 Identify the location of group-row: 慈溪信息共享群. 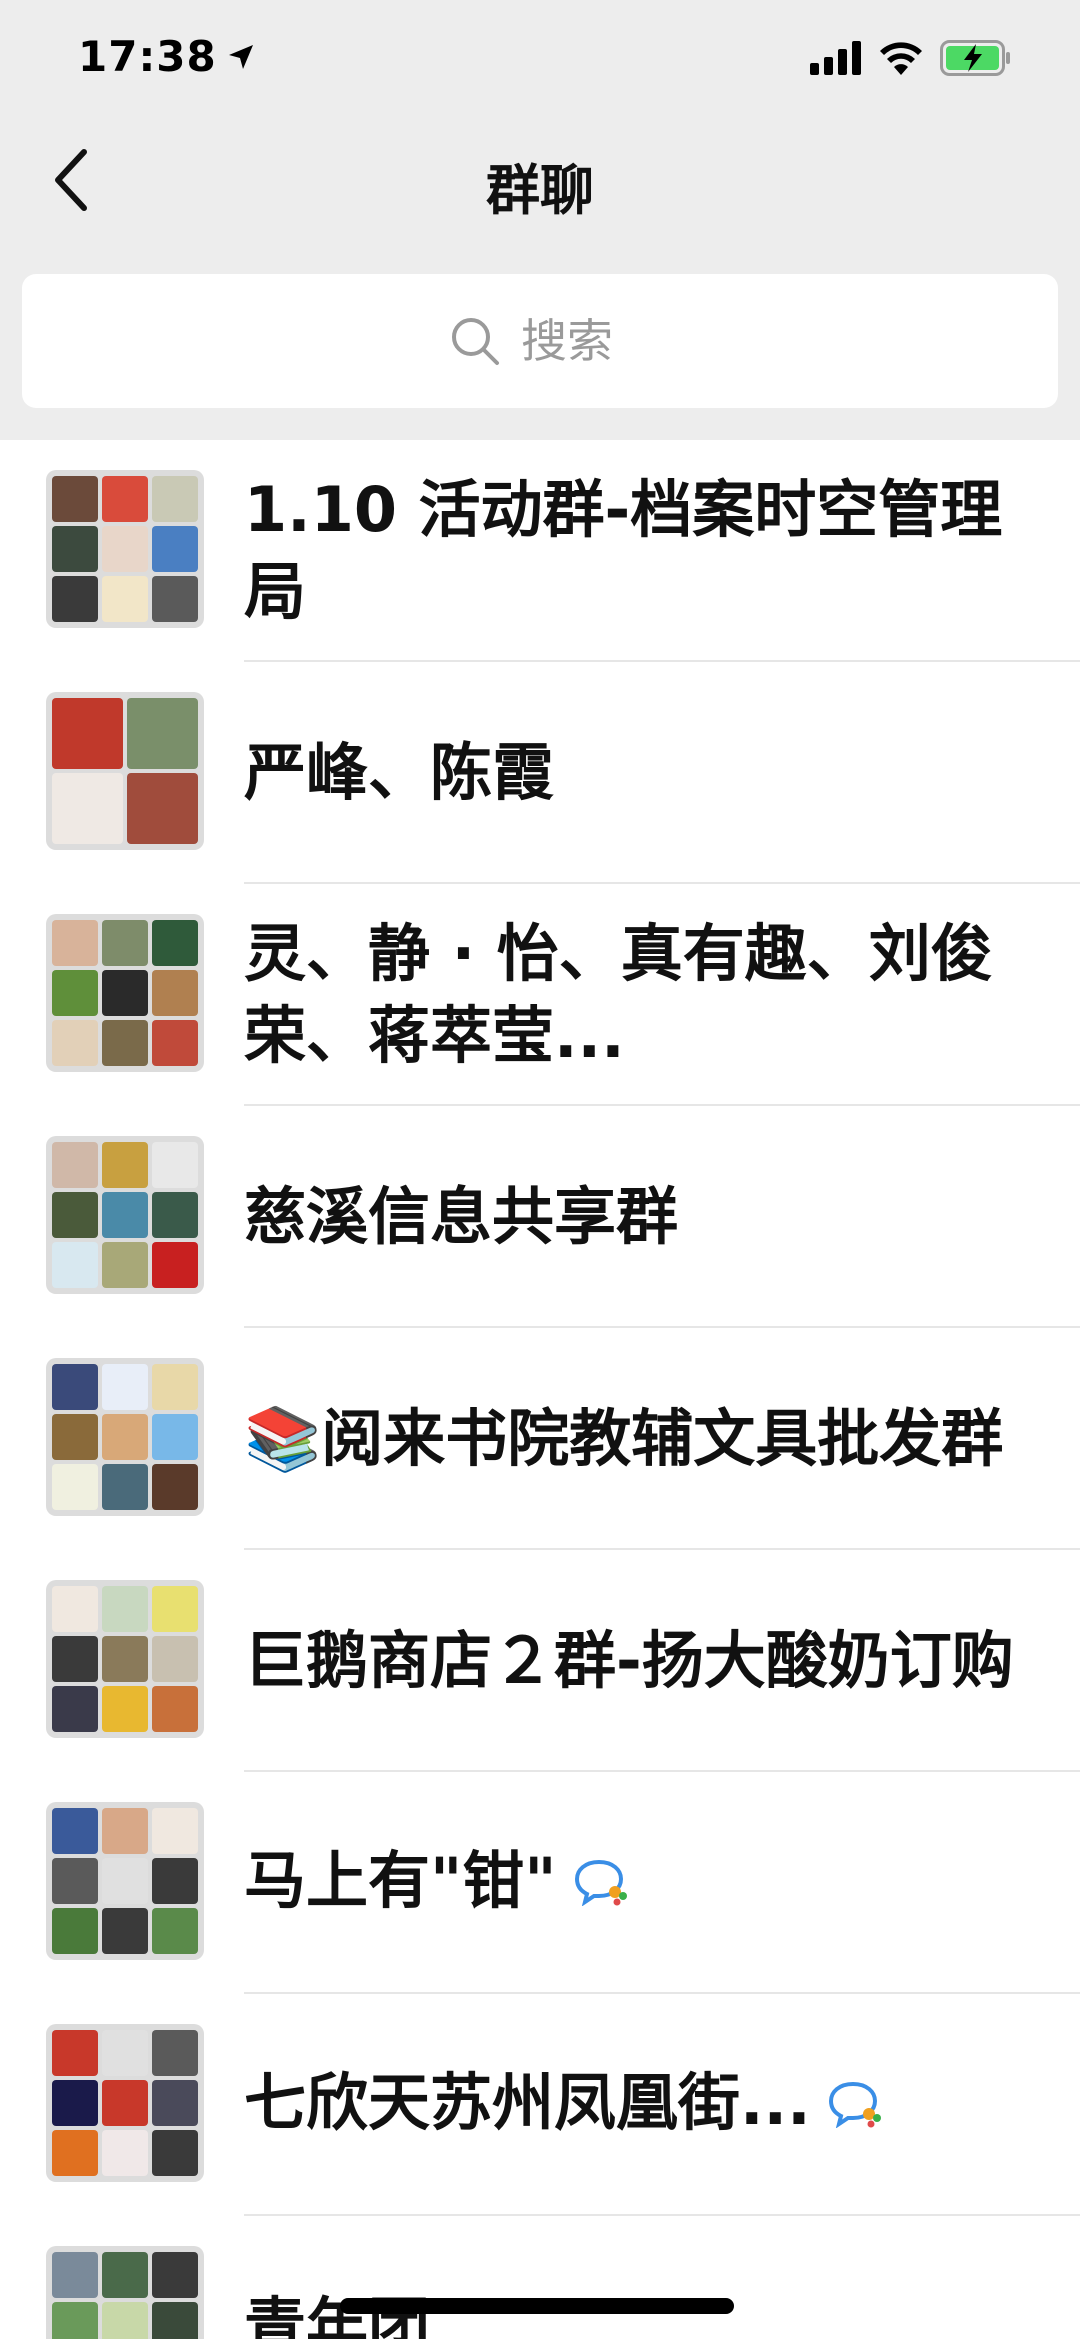
(540, 1217).